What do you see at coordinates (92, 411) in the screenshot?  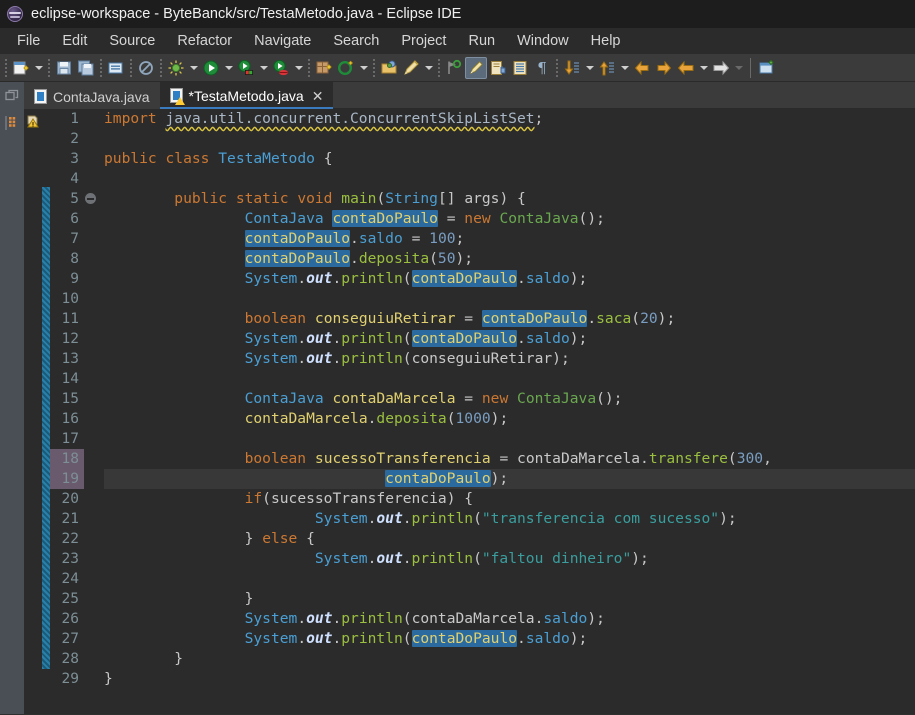 I see `folding-ruler` at bounding box center [92, 411].